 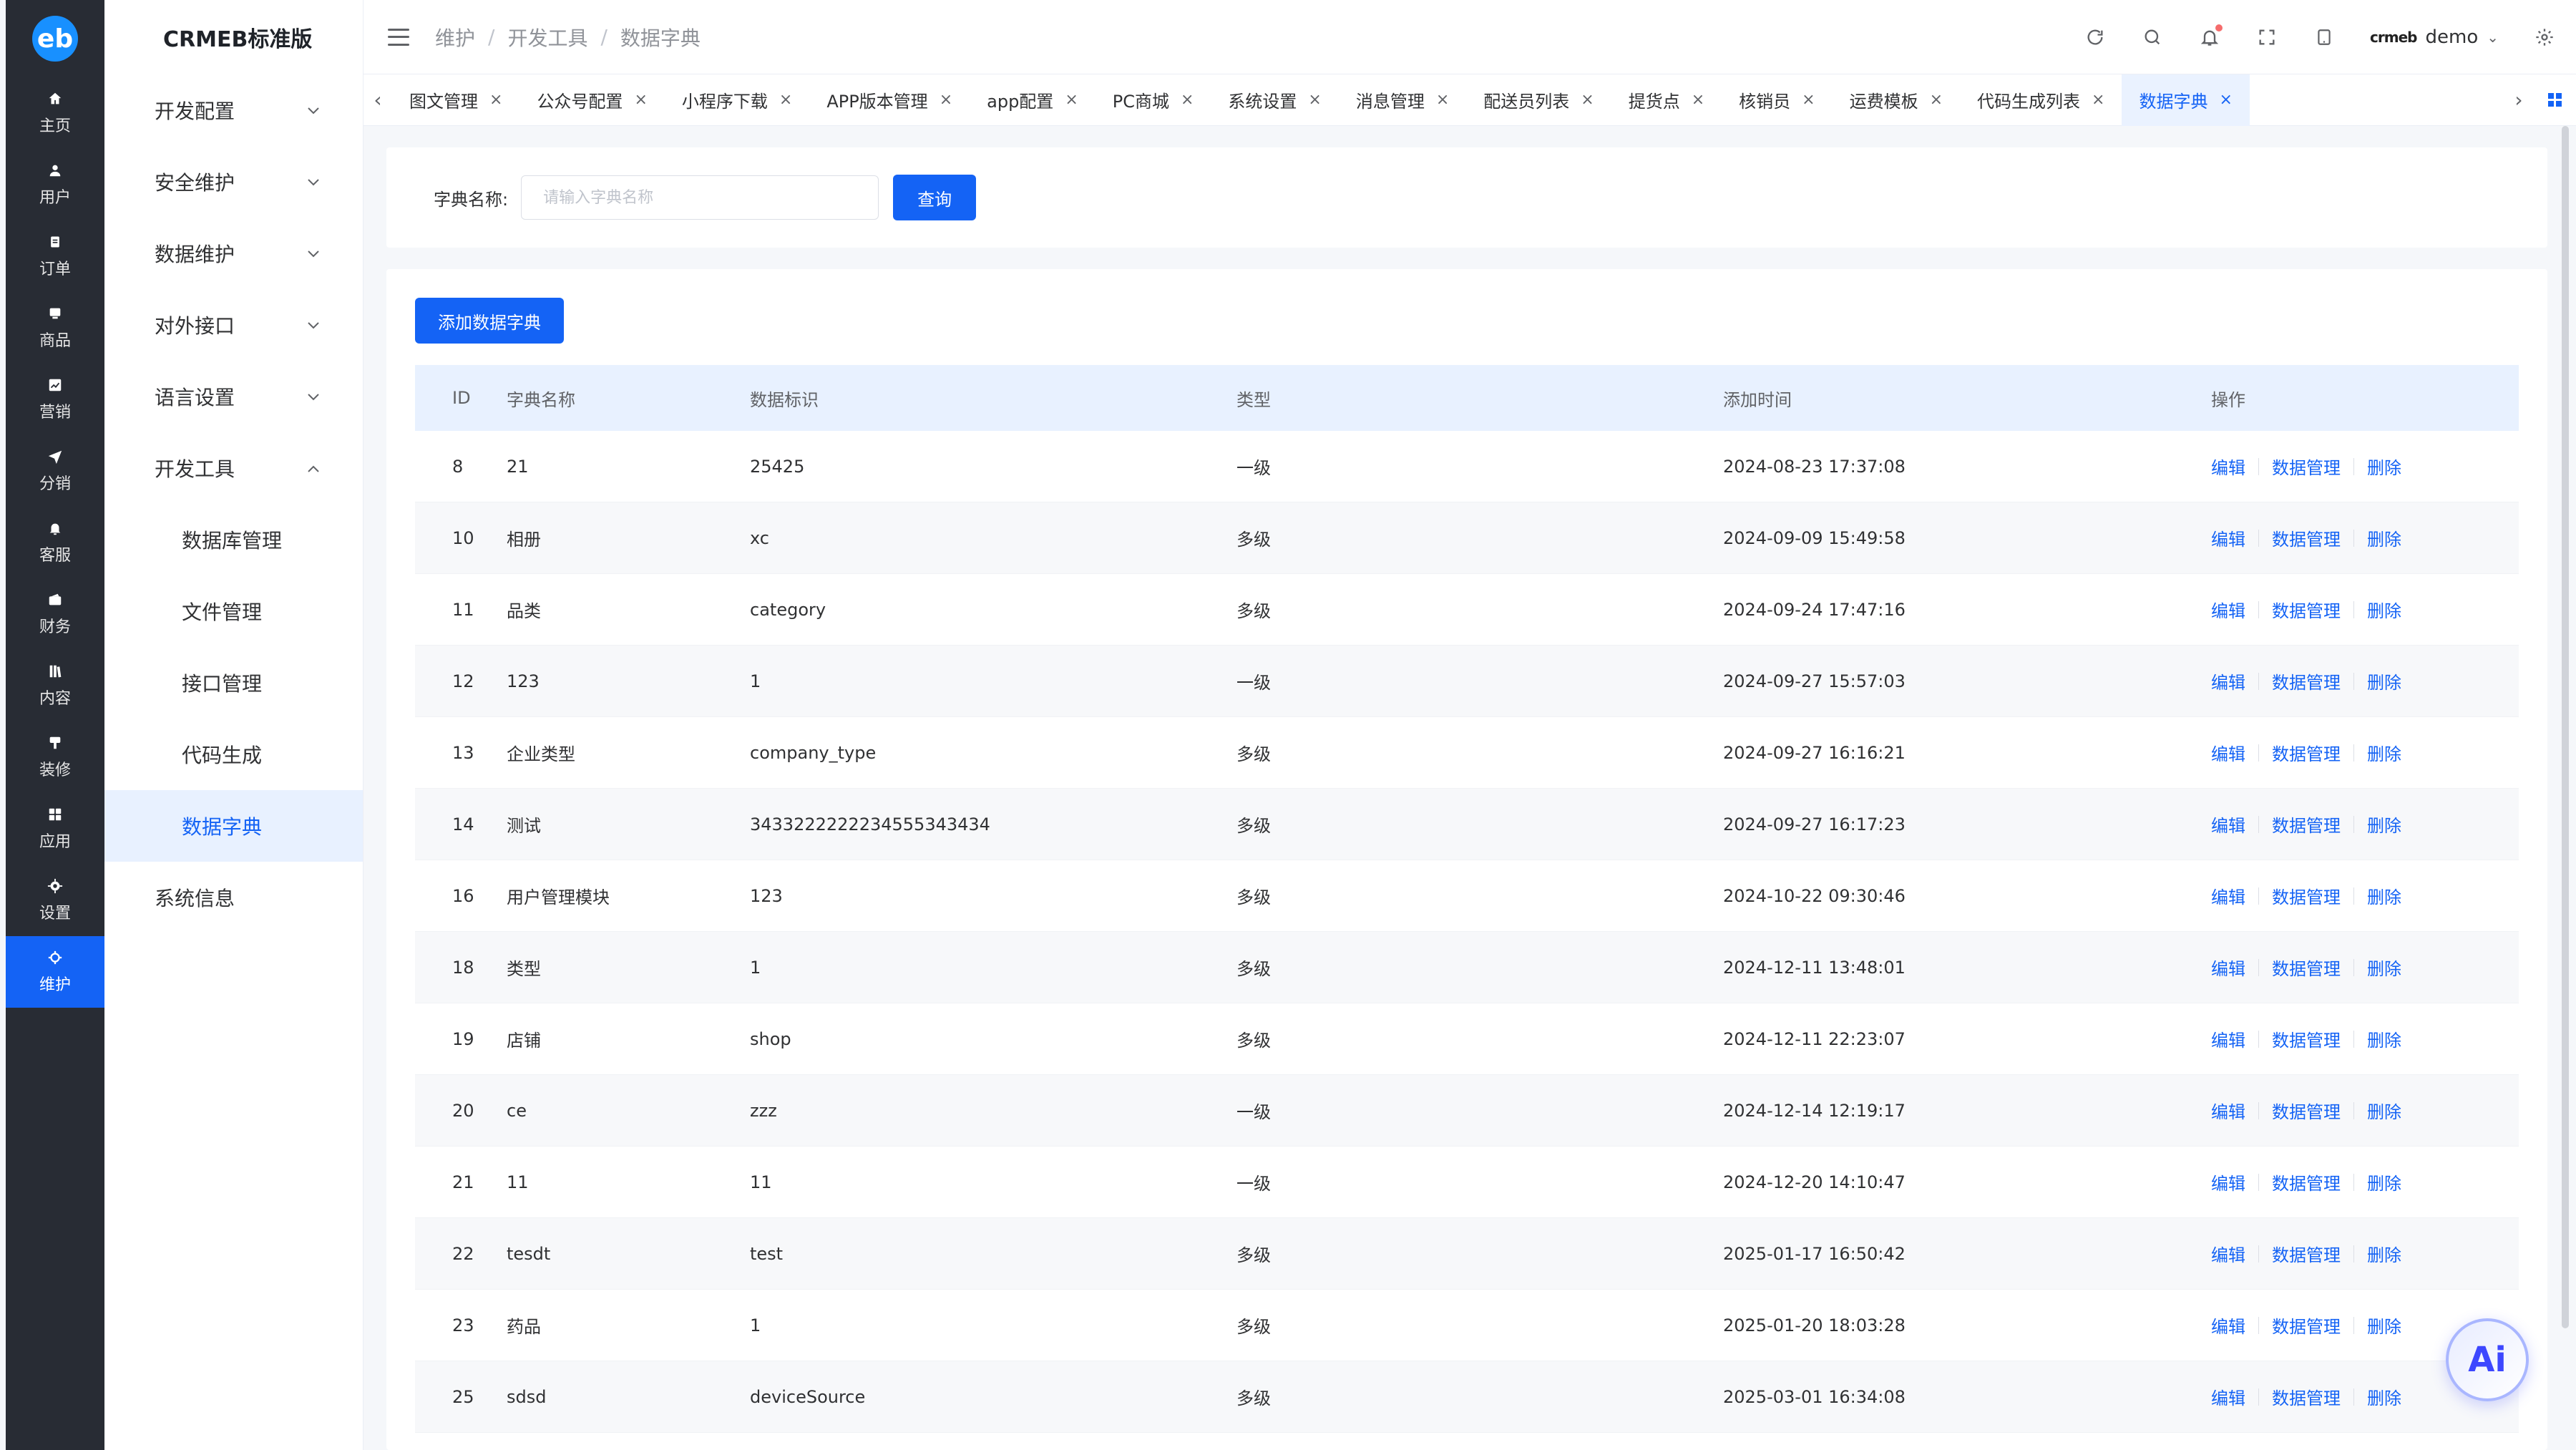 What do you see at coordinates (233, 253) in the screenshot?
I see `nav-group-2: 数据维护` at bounding box center [233, 253].